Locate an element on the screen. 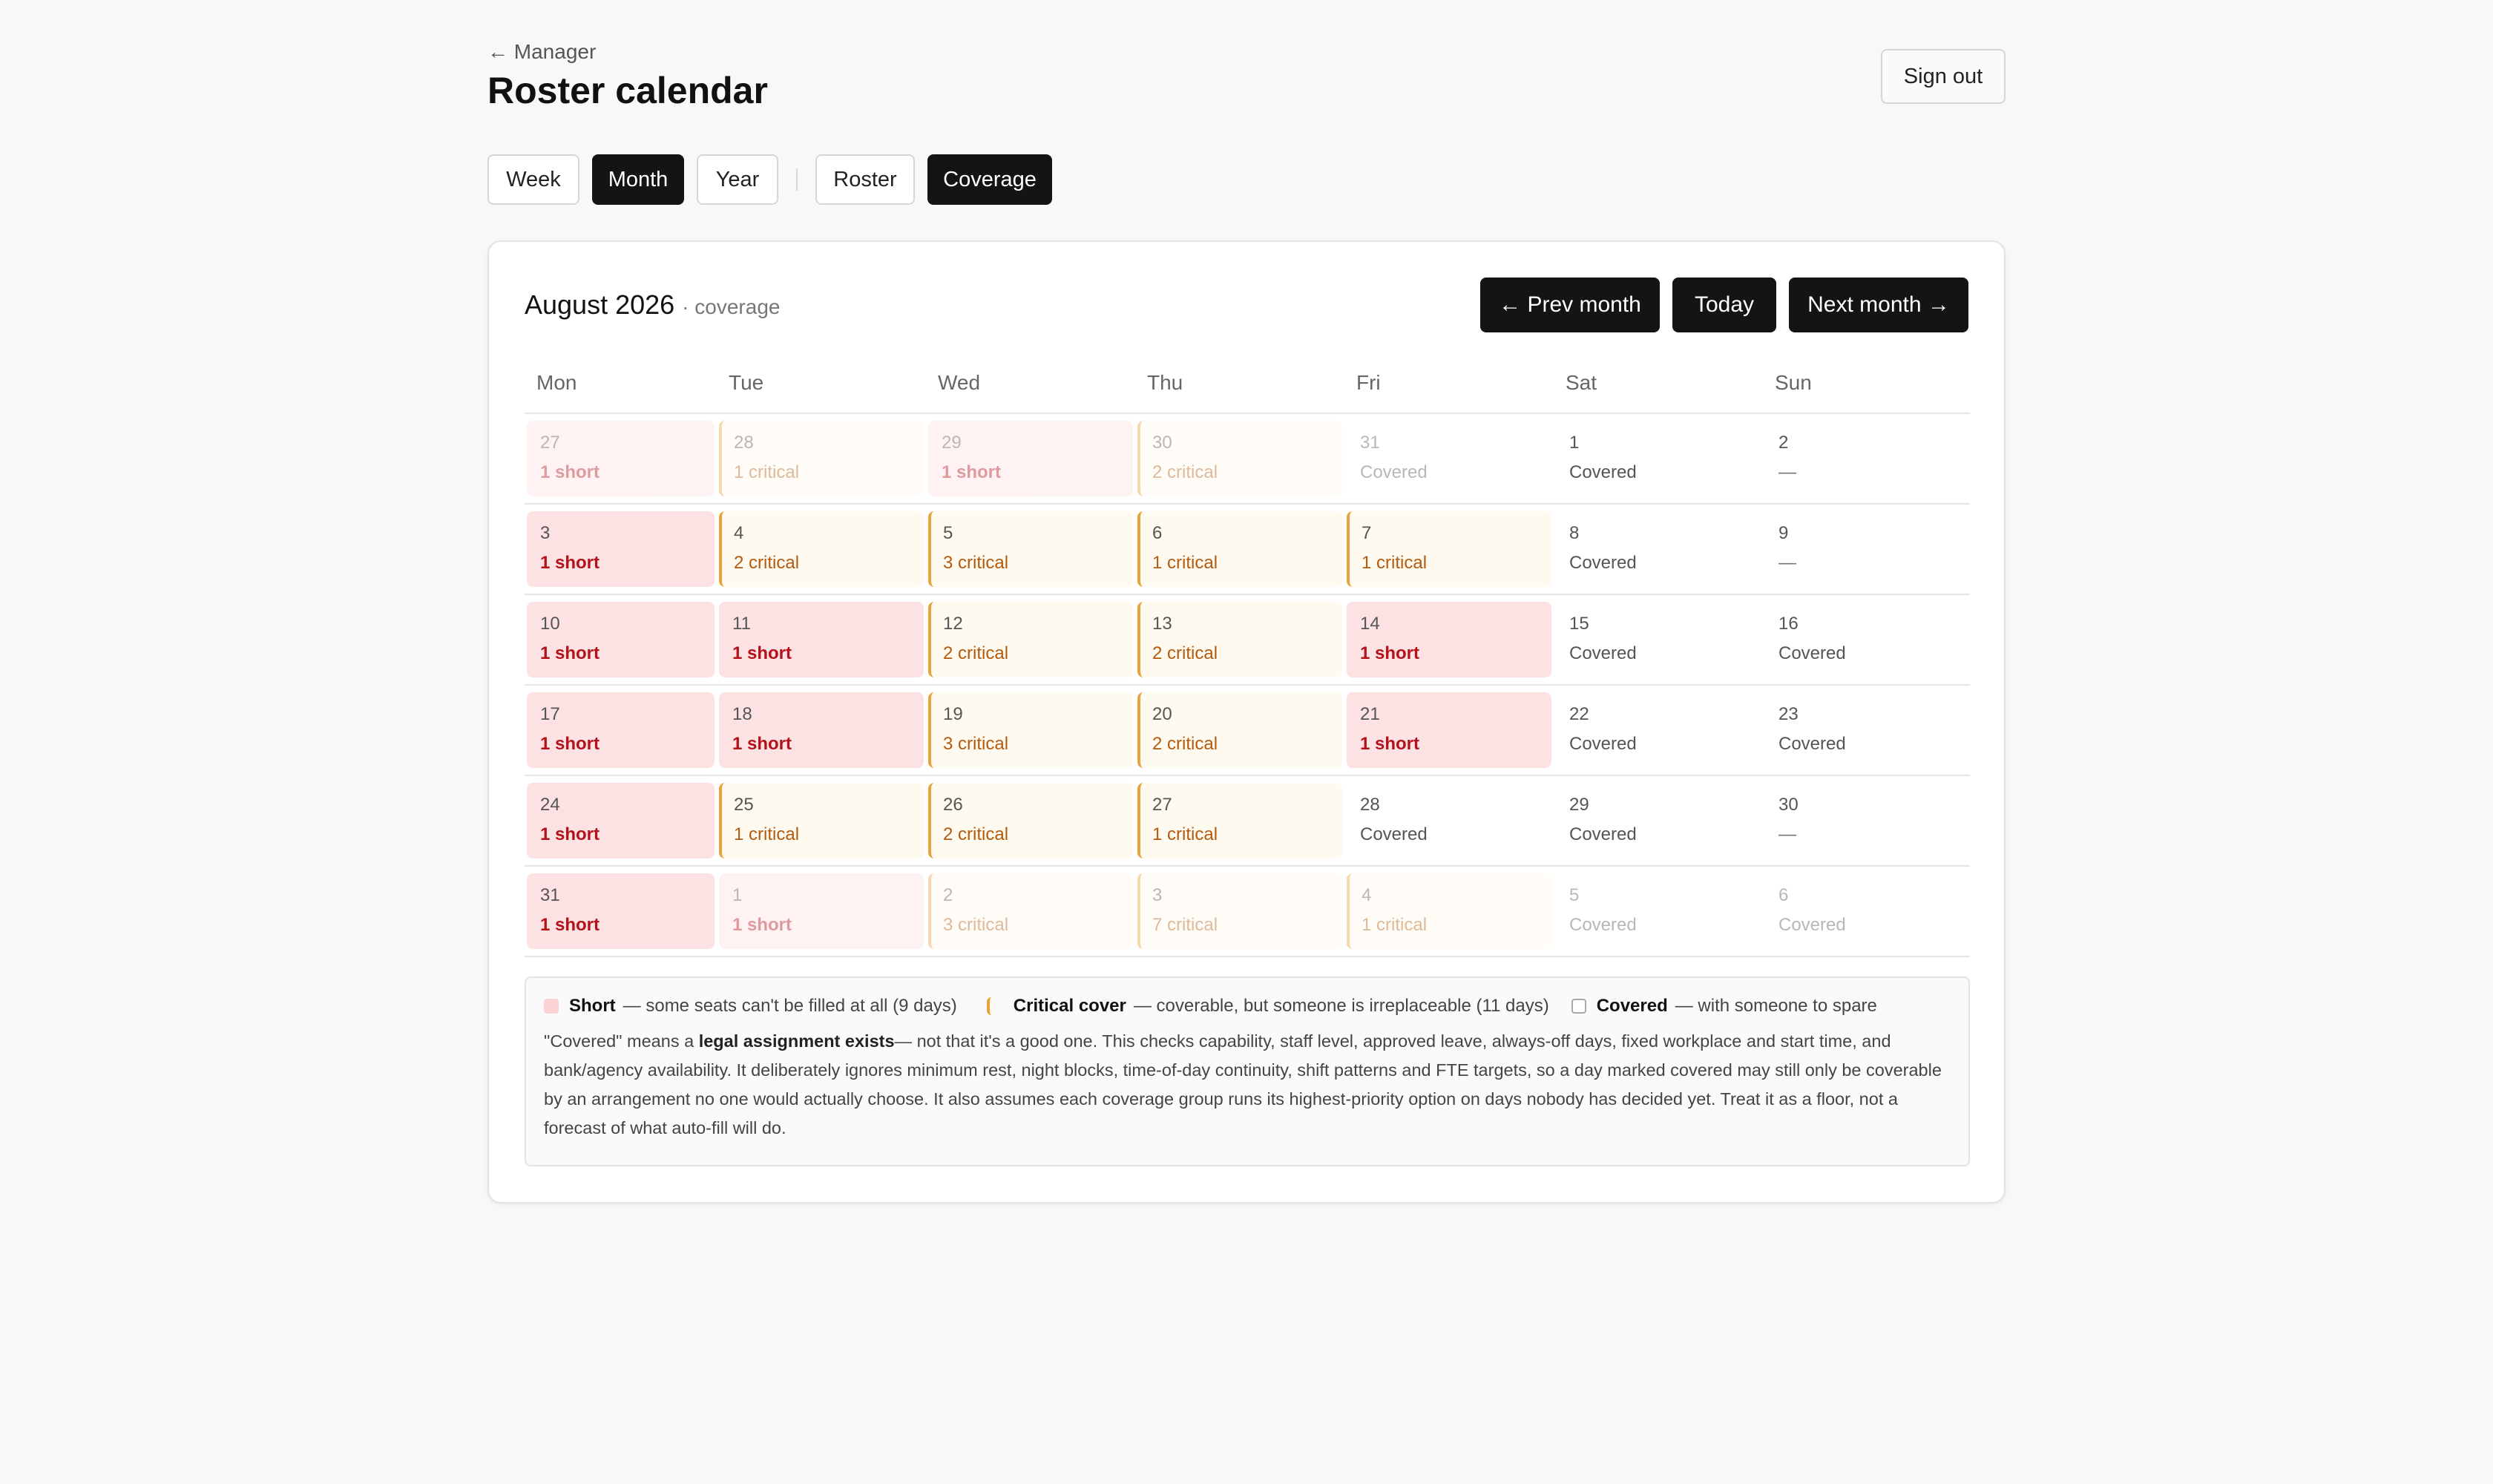  calendar-day-cell: 13 2 critical is located at coordinates (1239, 639).